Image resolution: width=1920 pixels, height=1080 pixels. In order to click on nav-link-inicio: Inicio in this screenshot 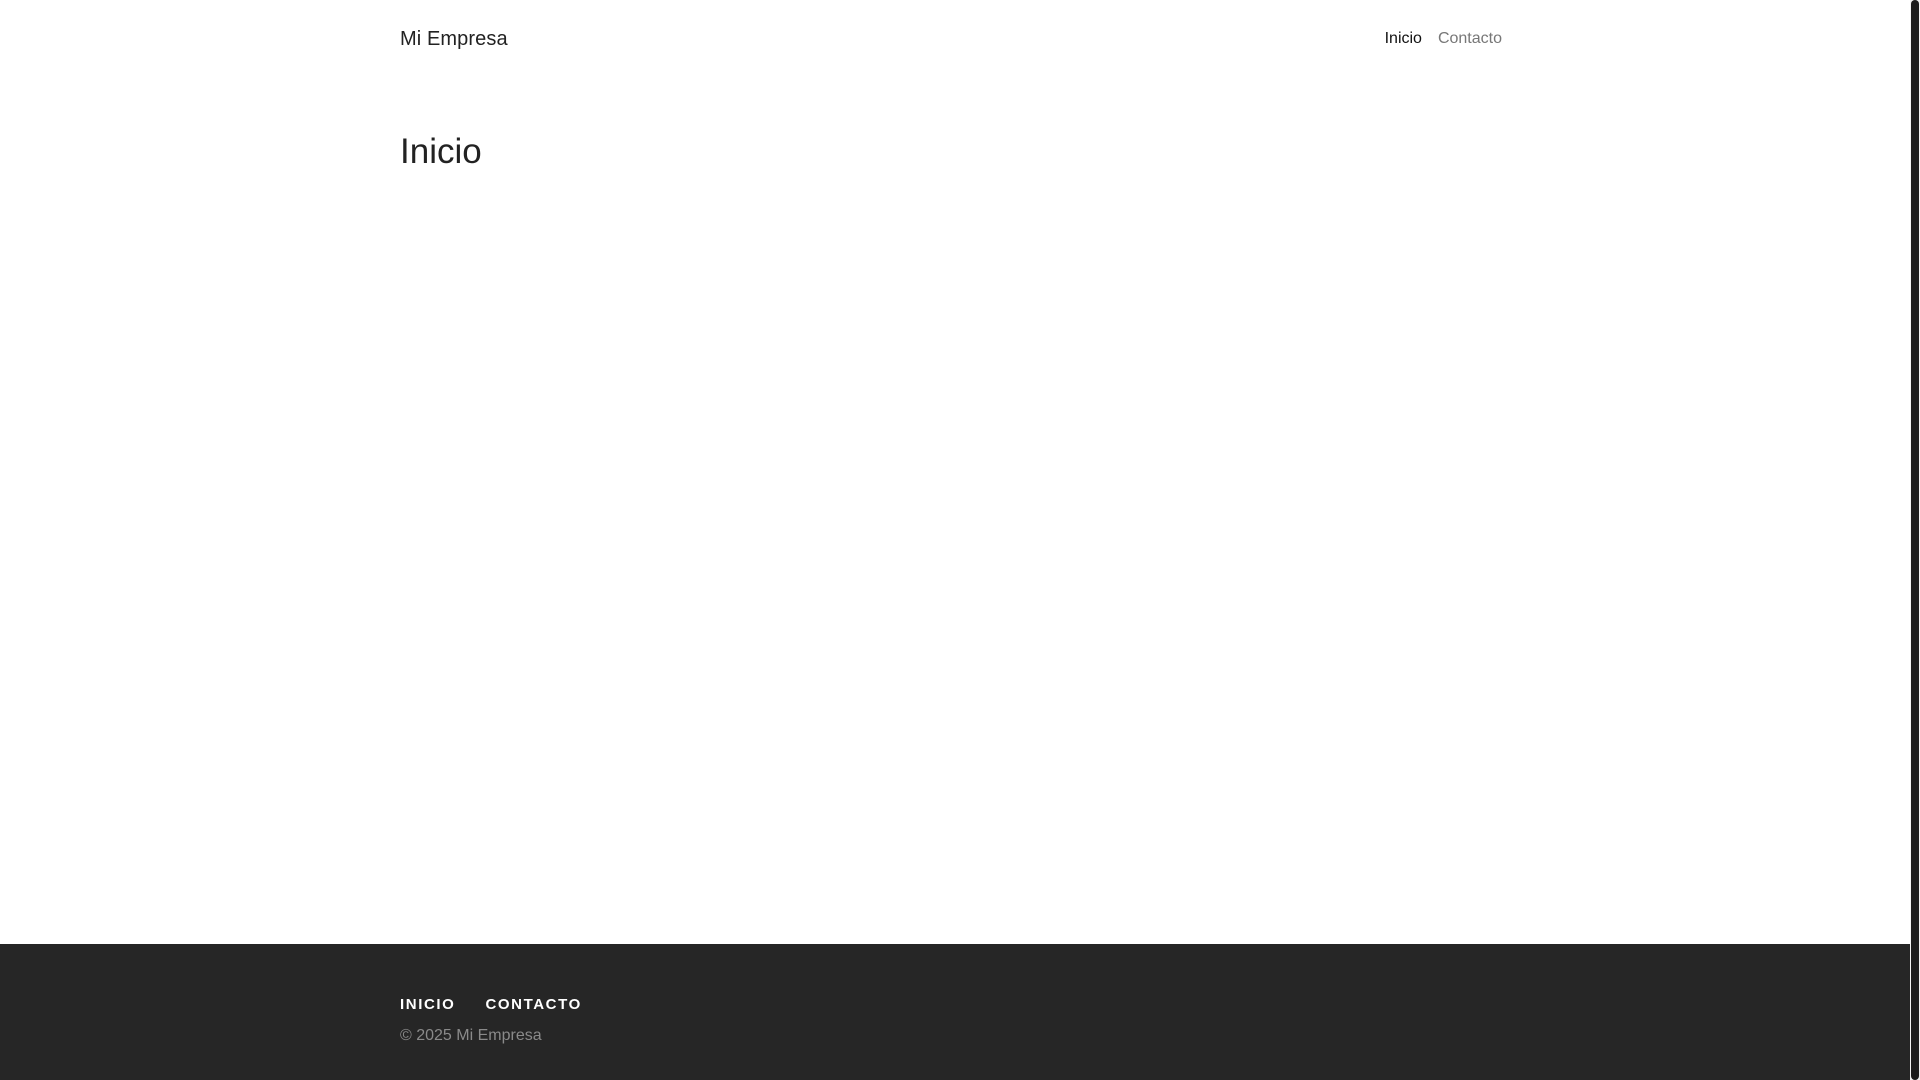, I will do `click(1403, 39)`.